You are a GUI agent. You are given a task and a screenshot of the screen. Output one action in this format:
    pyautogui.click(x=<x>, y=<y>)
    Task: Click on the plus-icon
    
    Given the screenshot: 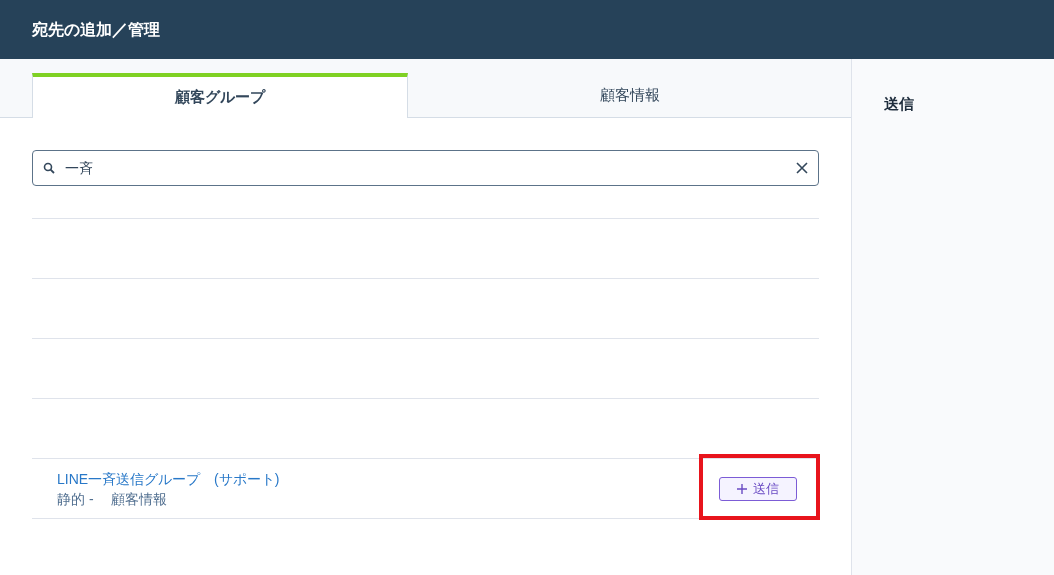 What is the action you would take?
    pyautogui.click(x=742, y=488)
    